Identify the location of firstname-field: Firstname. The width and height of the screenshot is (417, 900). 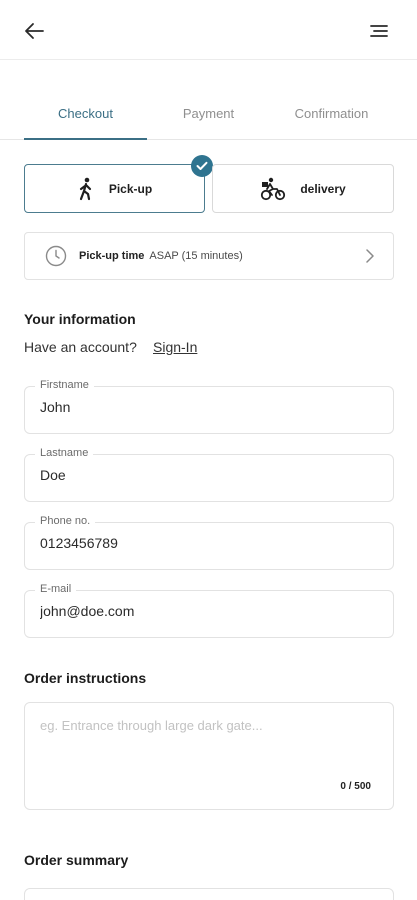
(209, 406).